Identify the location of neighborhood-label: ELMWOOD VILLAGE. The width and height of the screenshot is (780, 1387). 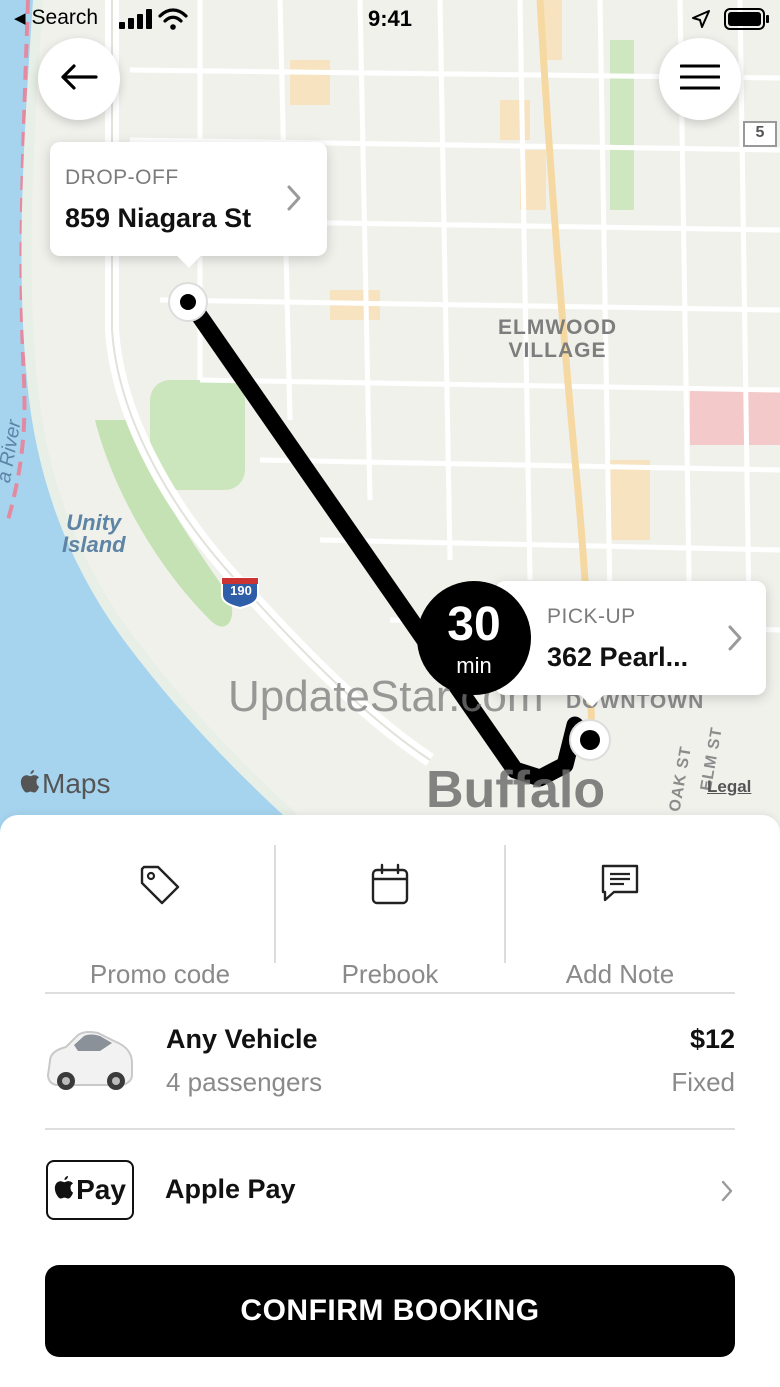
(557, 339).